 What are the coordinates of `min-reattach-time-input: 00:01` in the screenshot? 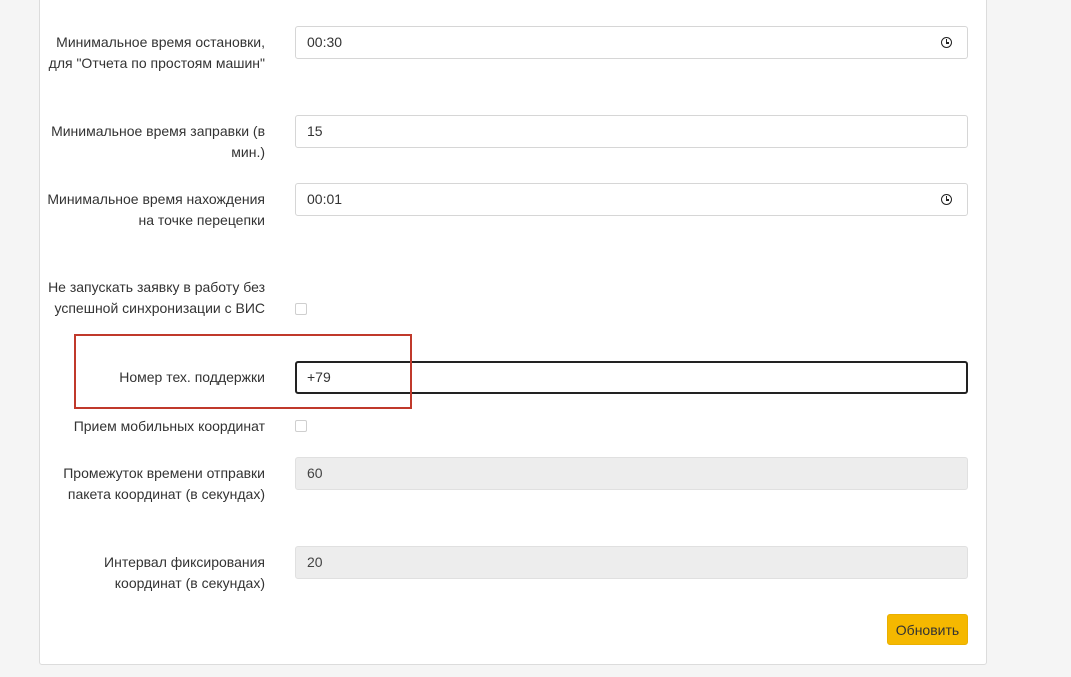 It's located at (631, 199).